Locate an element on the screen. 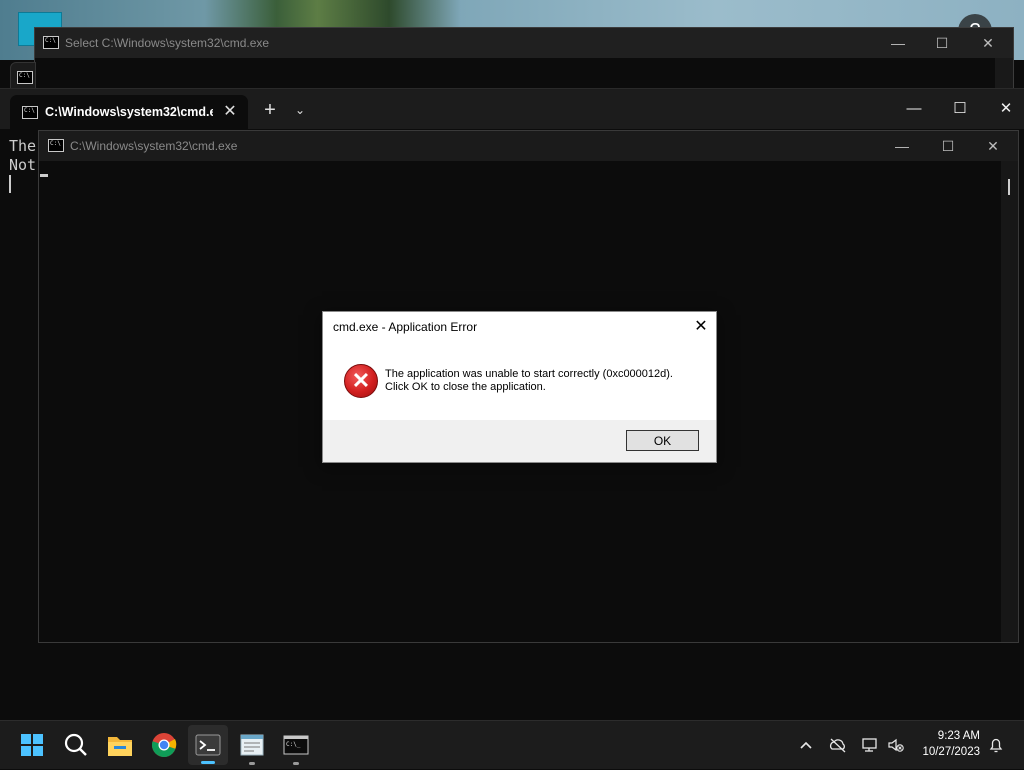  terminal-tab: C:\Windows\system32\cmd.e: ✕ is located at coordinates (129, 112).